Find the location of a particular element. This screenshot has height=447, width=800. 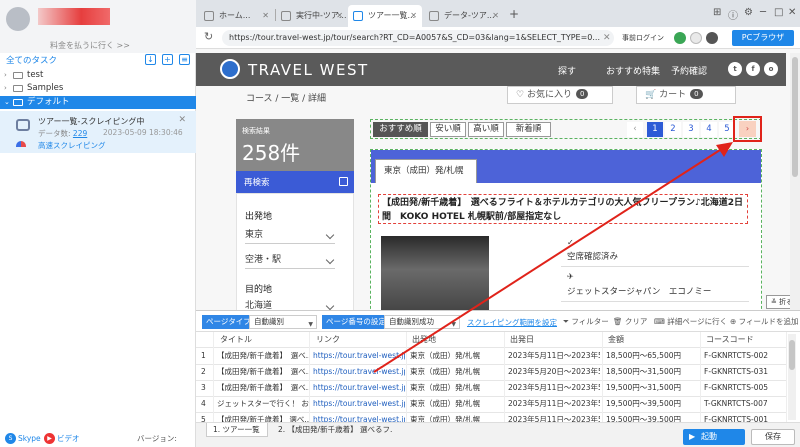

cell-code: F-GKNRTCTS-031 is located at coordinates (750, 372).